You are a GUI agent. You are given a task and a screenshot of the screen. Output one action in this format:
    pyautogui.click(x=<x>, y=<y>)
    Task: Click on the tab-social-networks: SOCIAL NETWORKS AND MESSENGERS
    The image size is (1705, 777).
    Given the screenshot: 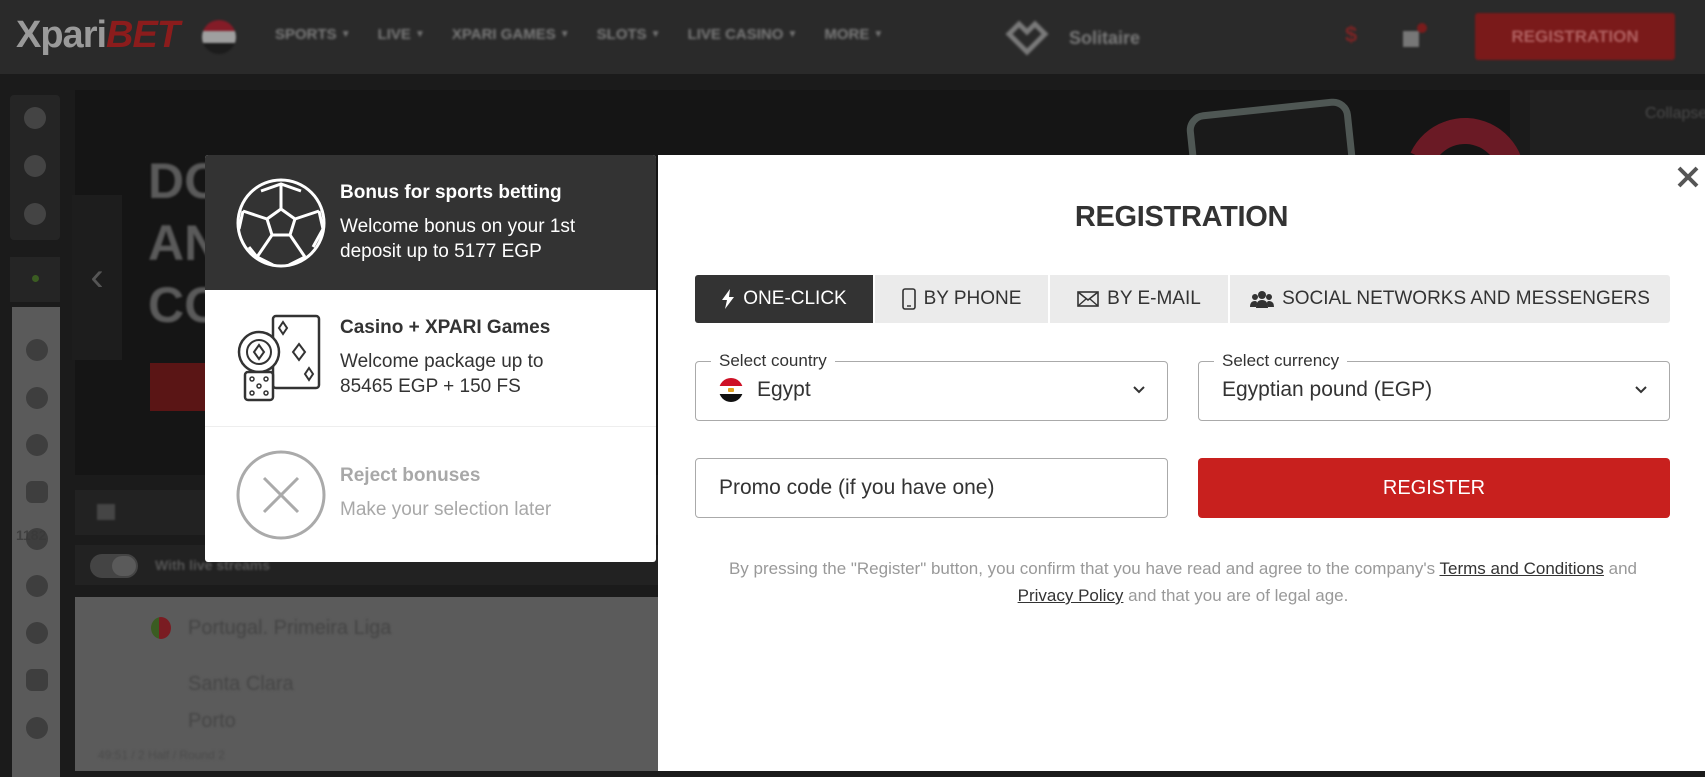 What is the action you would take?
    pyautogui.click(x=1450, y=299)
    